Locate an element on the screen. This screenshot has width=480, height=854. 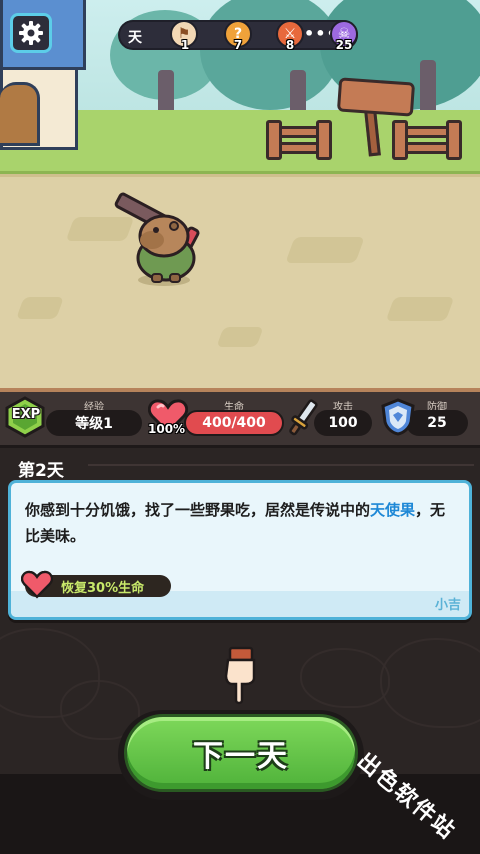
shield-icon is located at coordinates (398, 417).